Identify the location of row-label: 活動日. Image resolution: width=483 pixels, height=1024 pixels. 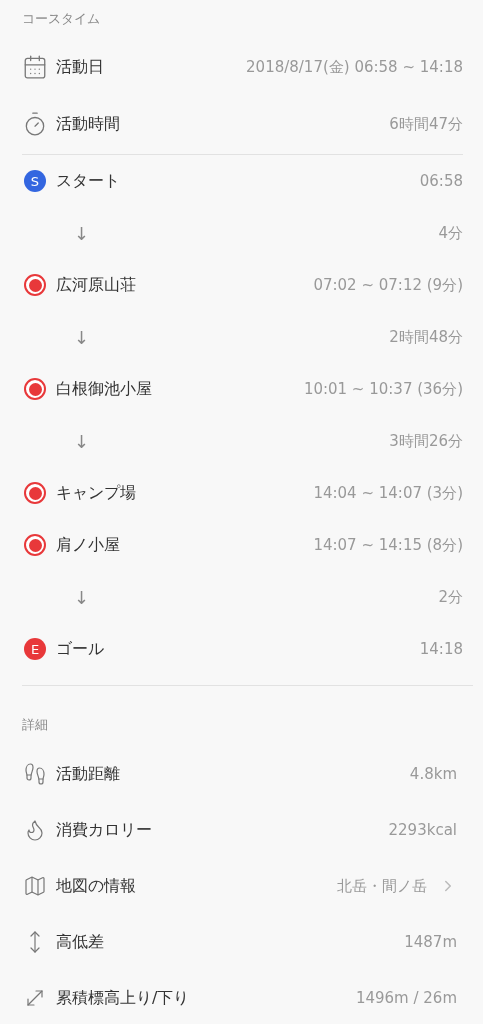
(80, 67).